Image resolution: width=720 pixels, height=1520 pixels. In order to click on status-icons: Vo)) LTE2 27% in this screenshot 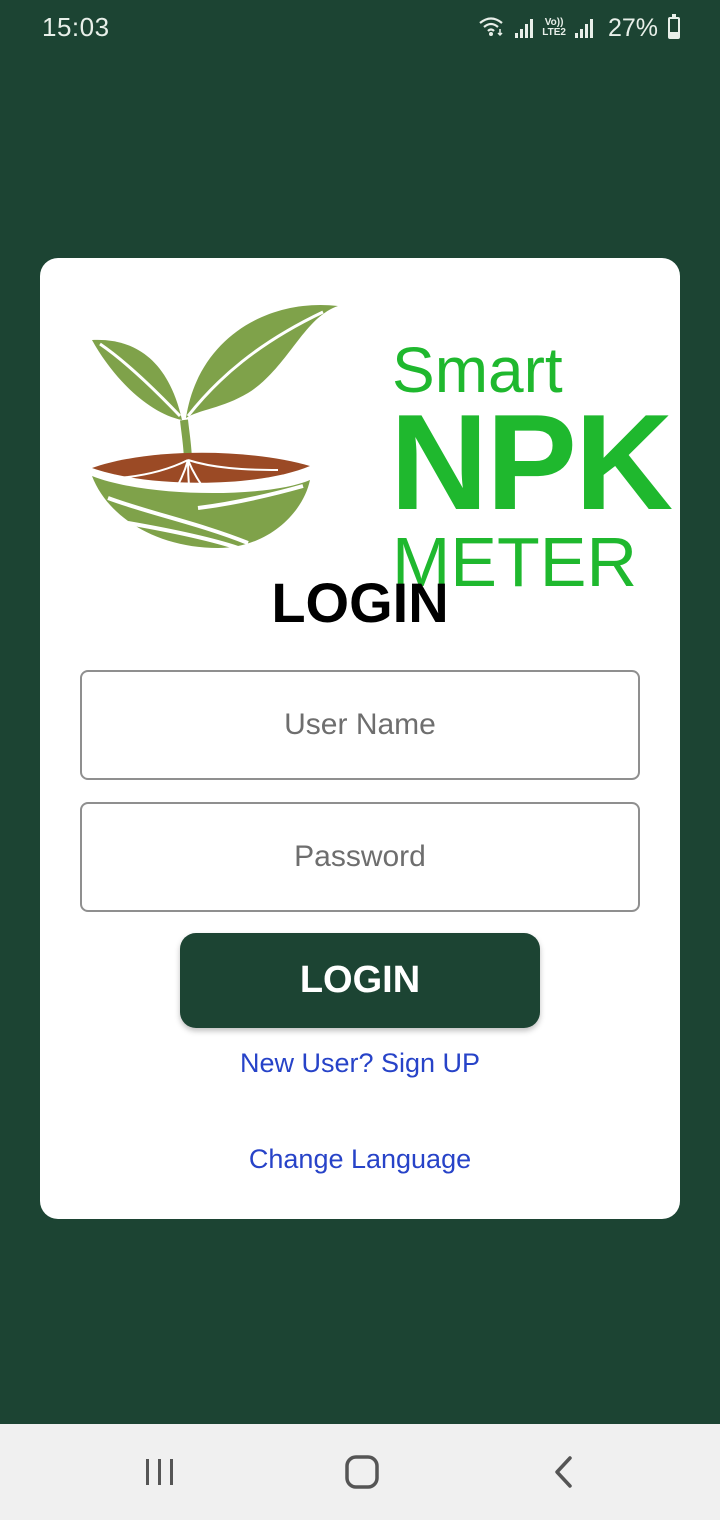, I will do `click(579, 28)`.